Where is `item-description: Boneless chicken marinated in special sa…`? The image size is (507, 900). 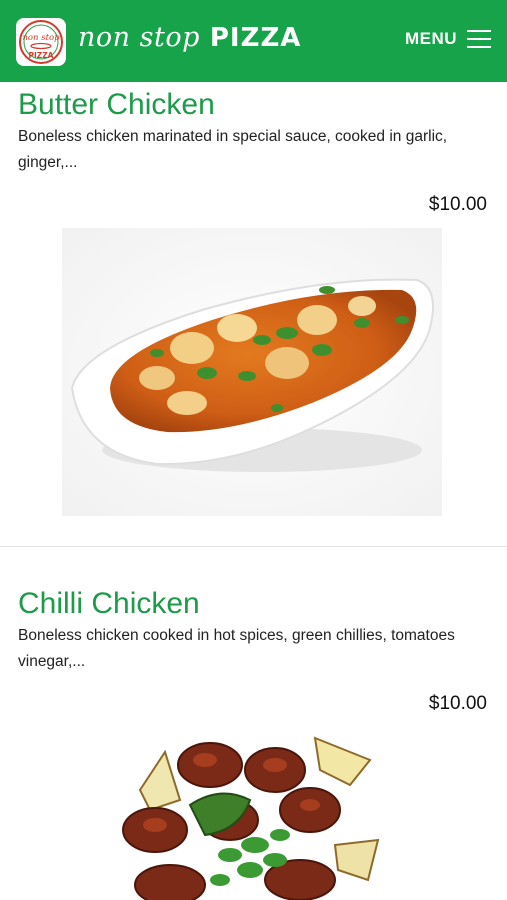 item-description: Boneless chicken marinated in special sa… is located at coordinates (233, 149).